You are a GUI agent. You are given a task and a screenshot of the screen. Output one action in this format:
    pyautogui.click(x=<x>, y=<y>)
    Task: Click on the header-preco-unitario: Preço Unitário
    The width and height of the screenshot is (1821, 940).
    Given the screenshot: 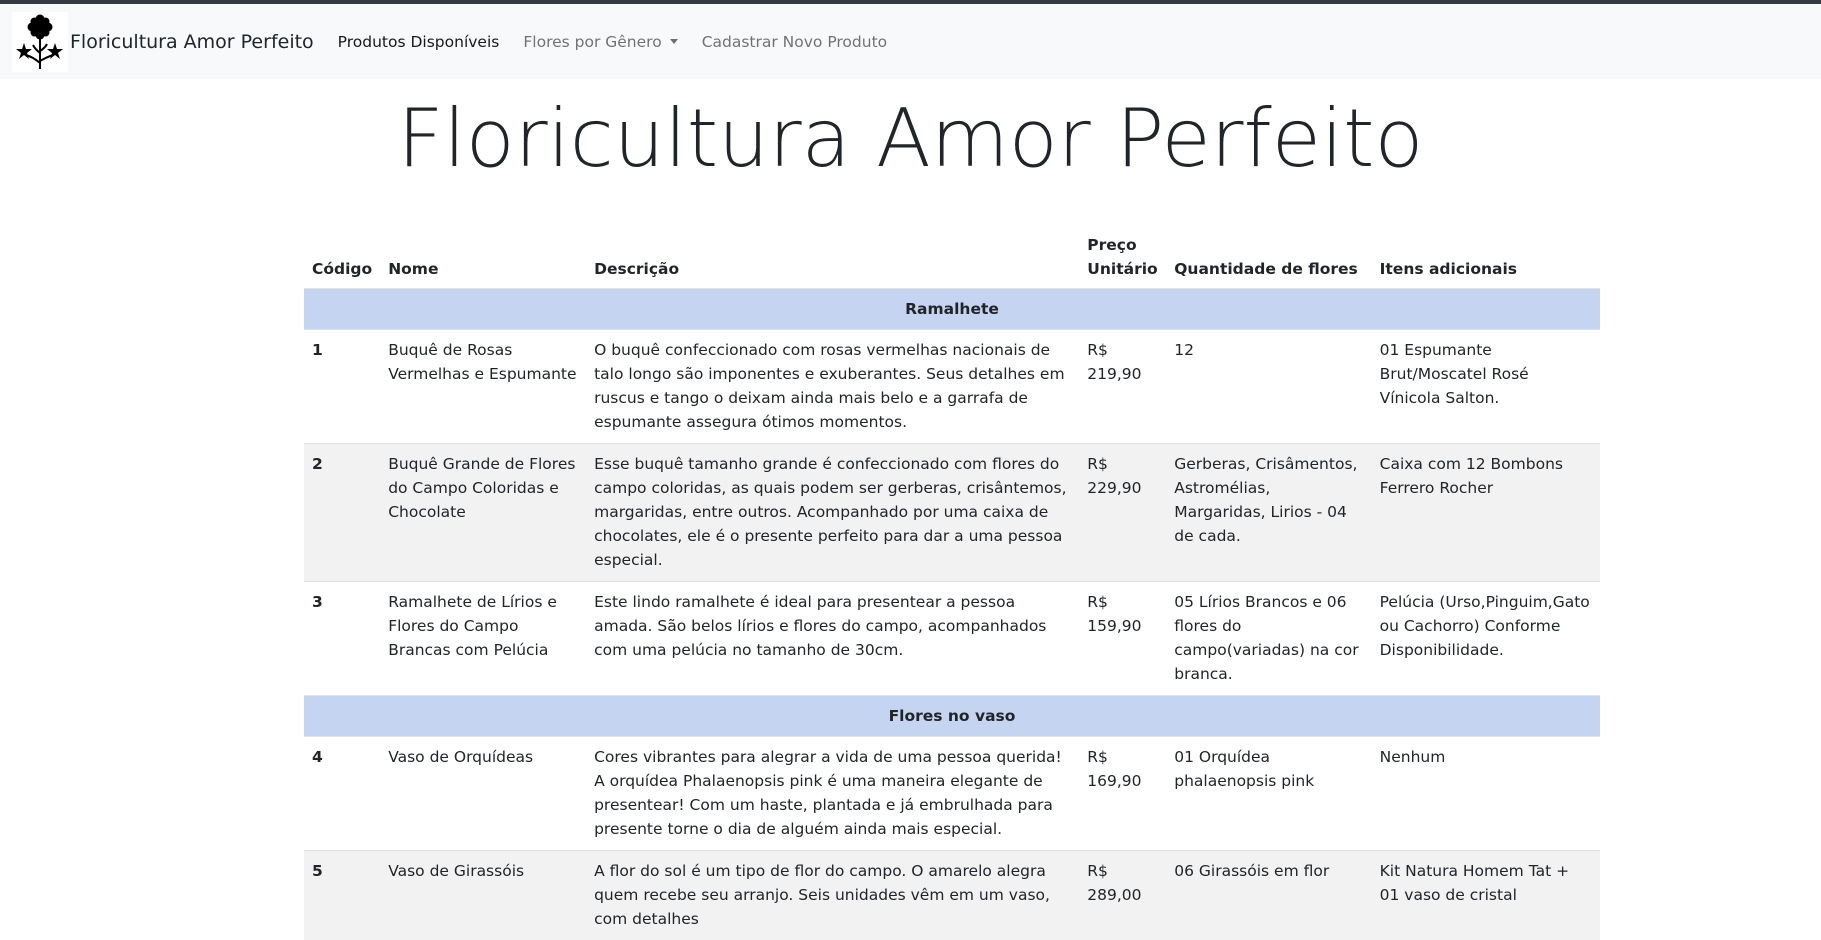 What is the action you would take?
    pyautogui.click(x=1122, y=257)
    